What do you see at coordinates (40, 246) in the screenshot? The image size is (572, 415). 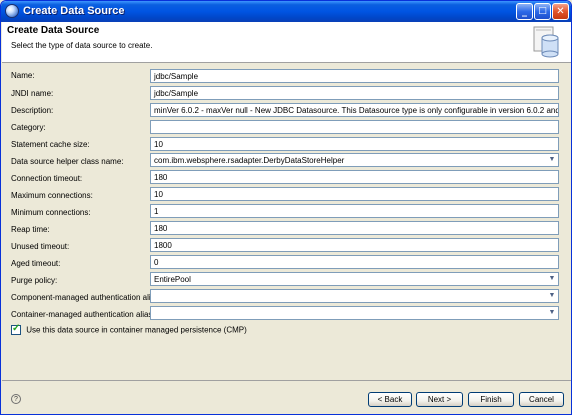 I see `unused-timeout-label: Unused timeout:` at bounding box center [40, 246].